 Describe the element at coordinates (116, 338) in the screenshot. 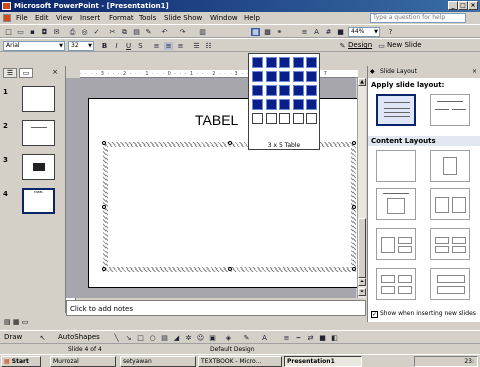

I see `line-icon: ╲` at that location.